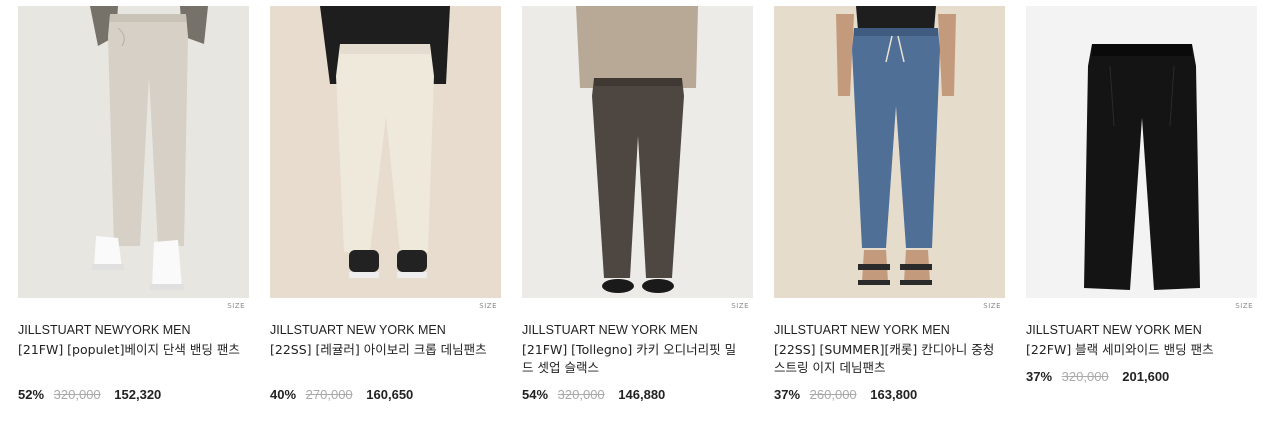 This screenshot has width=1273, height=441. What do you see at coordinates (138, 394) in the screenshot?
I see `sale-price: 152,320` at bounding box center [138, 394].